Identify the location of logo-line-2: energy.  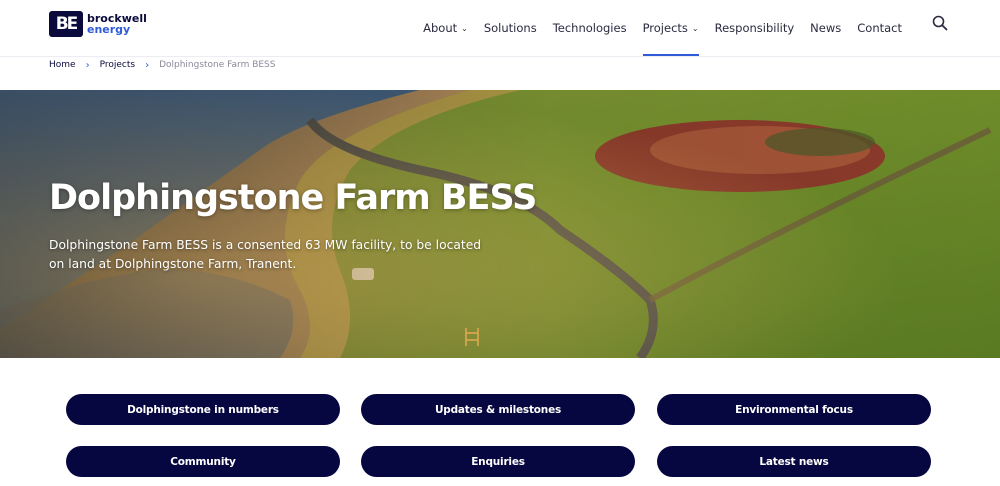
(109, 29).